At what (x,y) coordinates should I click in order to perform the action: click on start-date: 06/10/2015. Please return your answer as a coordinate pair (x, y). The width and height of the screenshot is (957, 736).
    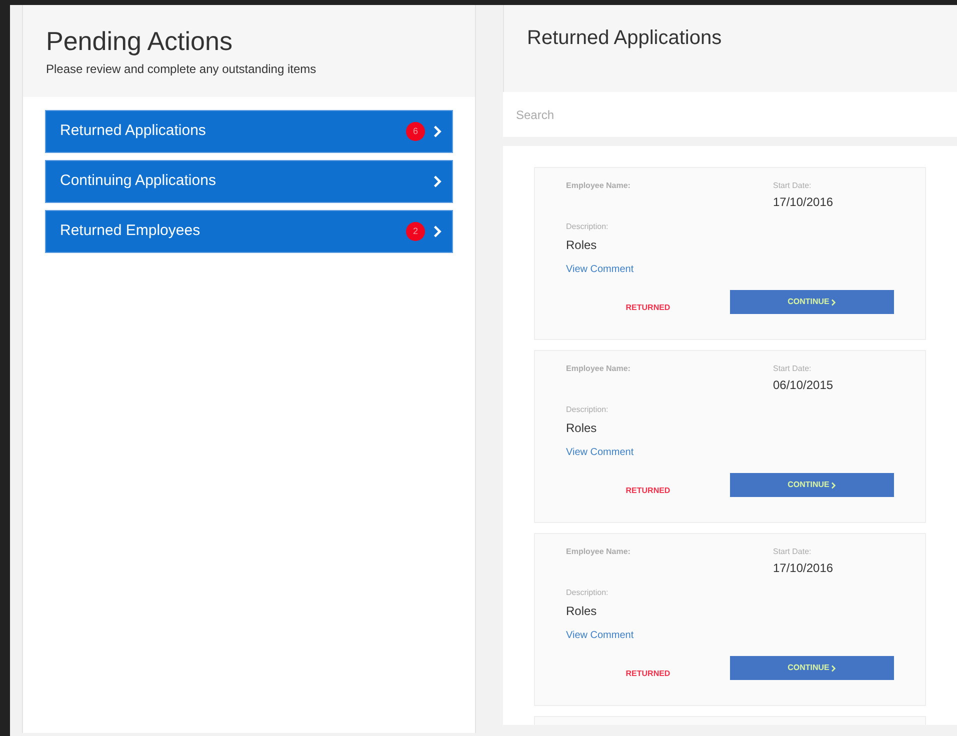
    Looking at the image, I should click on (803, 385).